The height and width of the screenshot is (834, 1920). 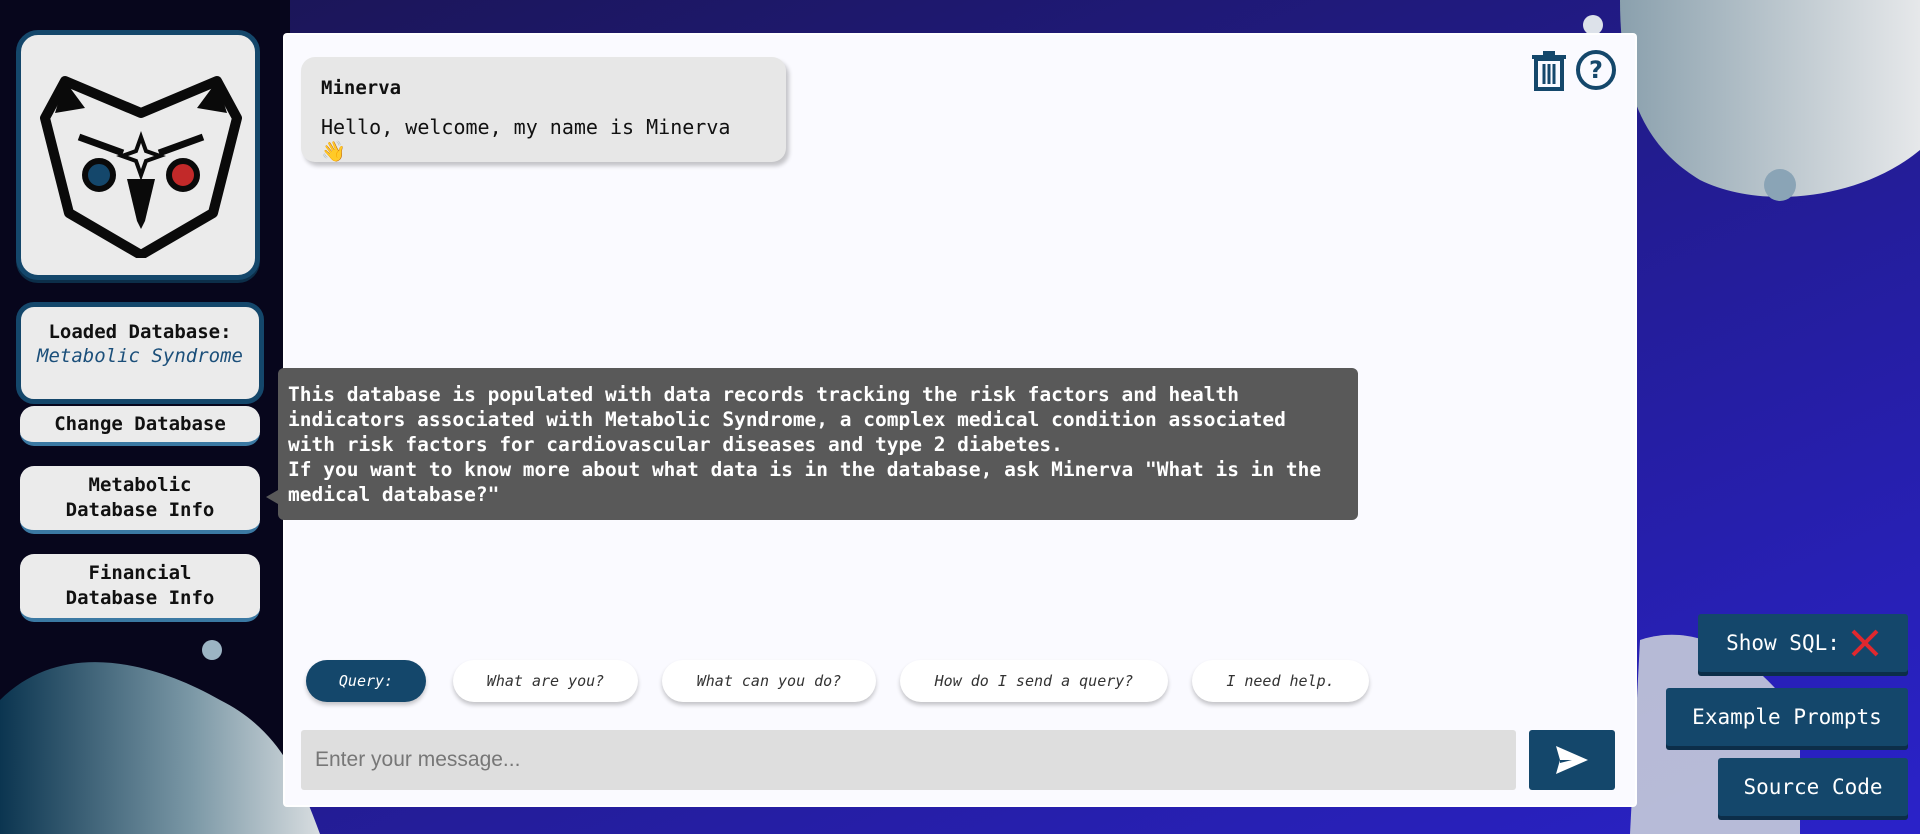 What do you see at coordinates (1783, 643) in the screenshot?
I see `show-sql-label: Show SQL:` at bounding box center [1783, 643].